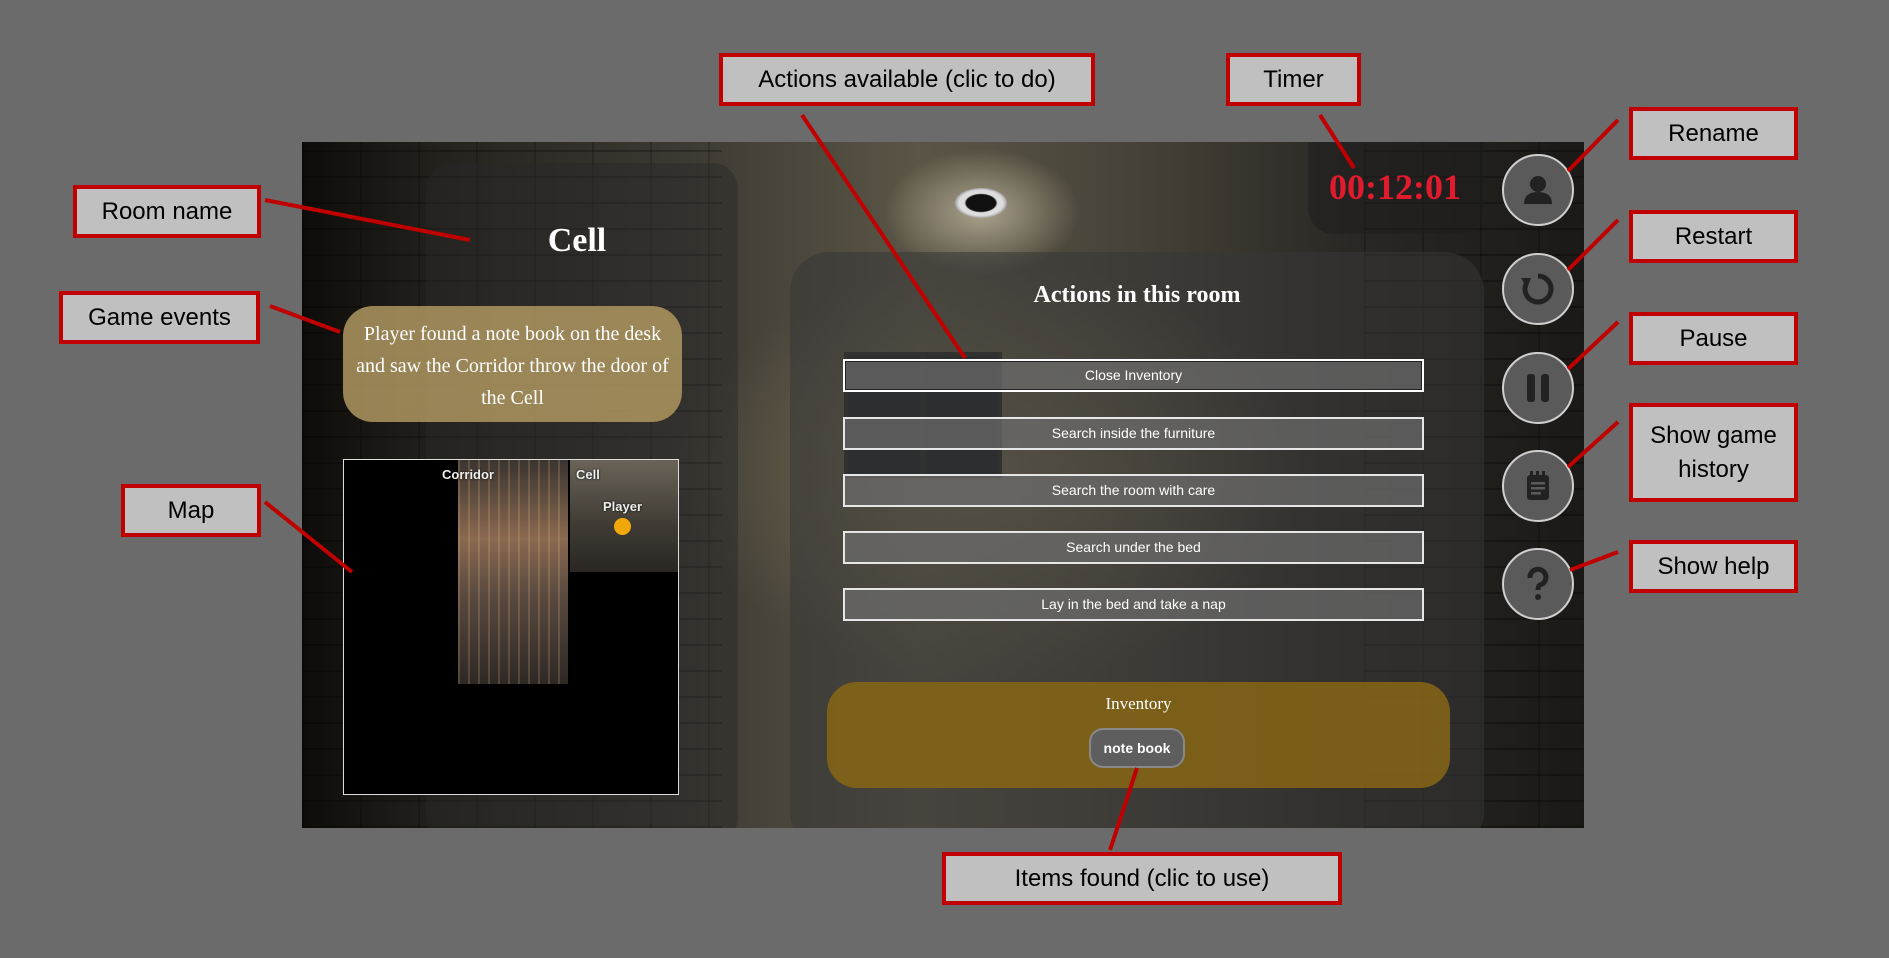  I want to click on actions-title: Actions in this room, so click(1137, 295).